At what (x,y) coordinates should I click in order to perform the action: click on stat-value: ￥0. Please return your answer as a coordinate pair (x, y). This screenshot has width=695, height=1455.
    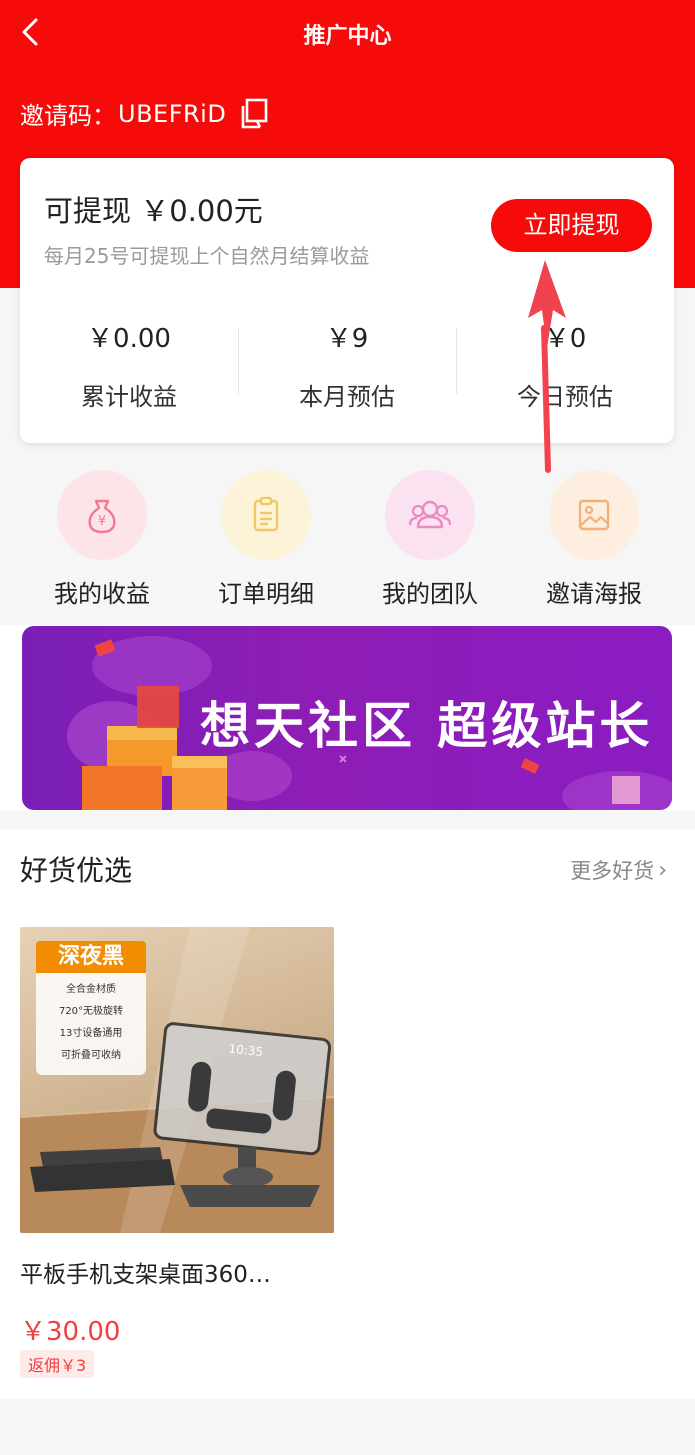
    Looking at the image, I should click on (565, 339).